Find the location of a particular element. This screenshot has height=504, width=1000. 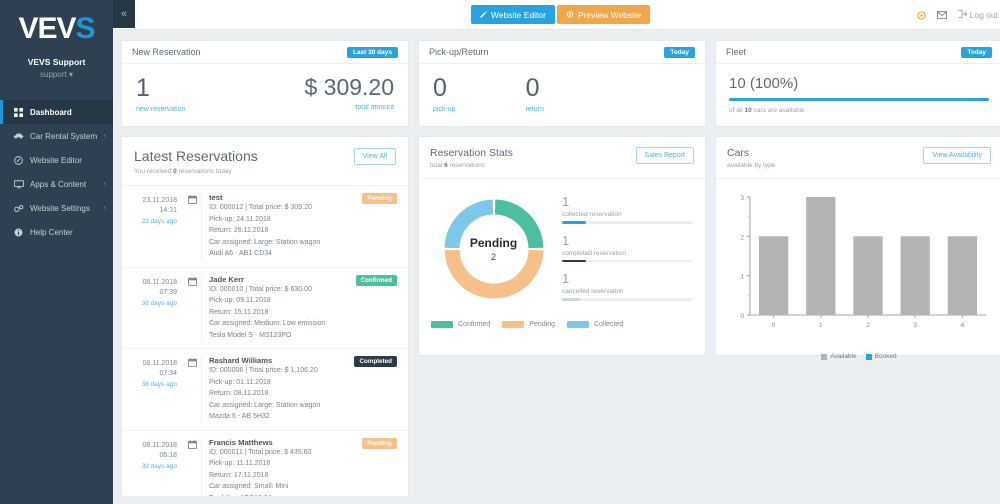

card-header: Pick-up/Return Today is located at coordinates (562, 52).